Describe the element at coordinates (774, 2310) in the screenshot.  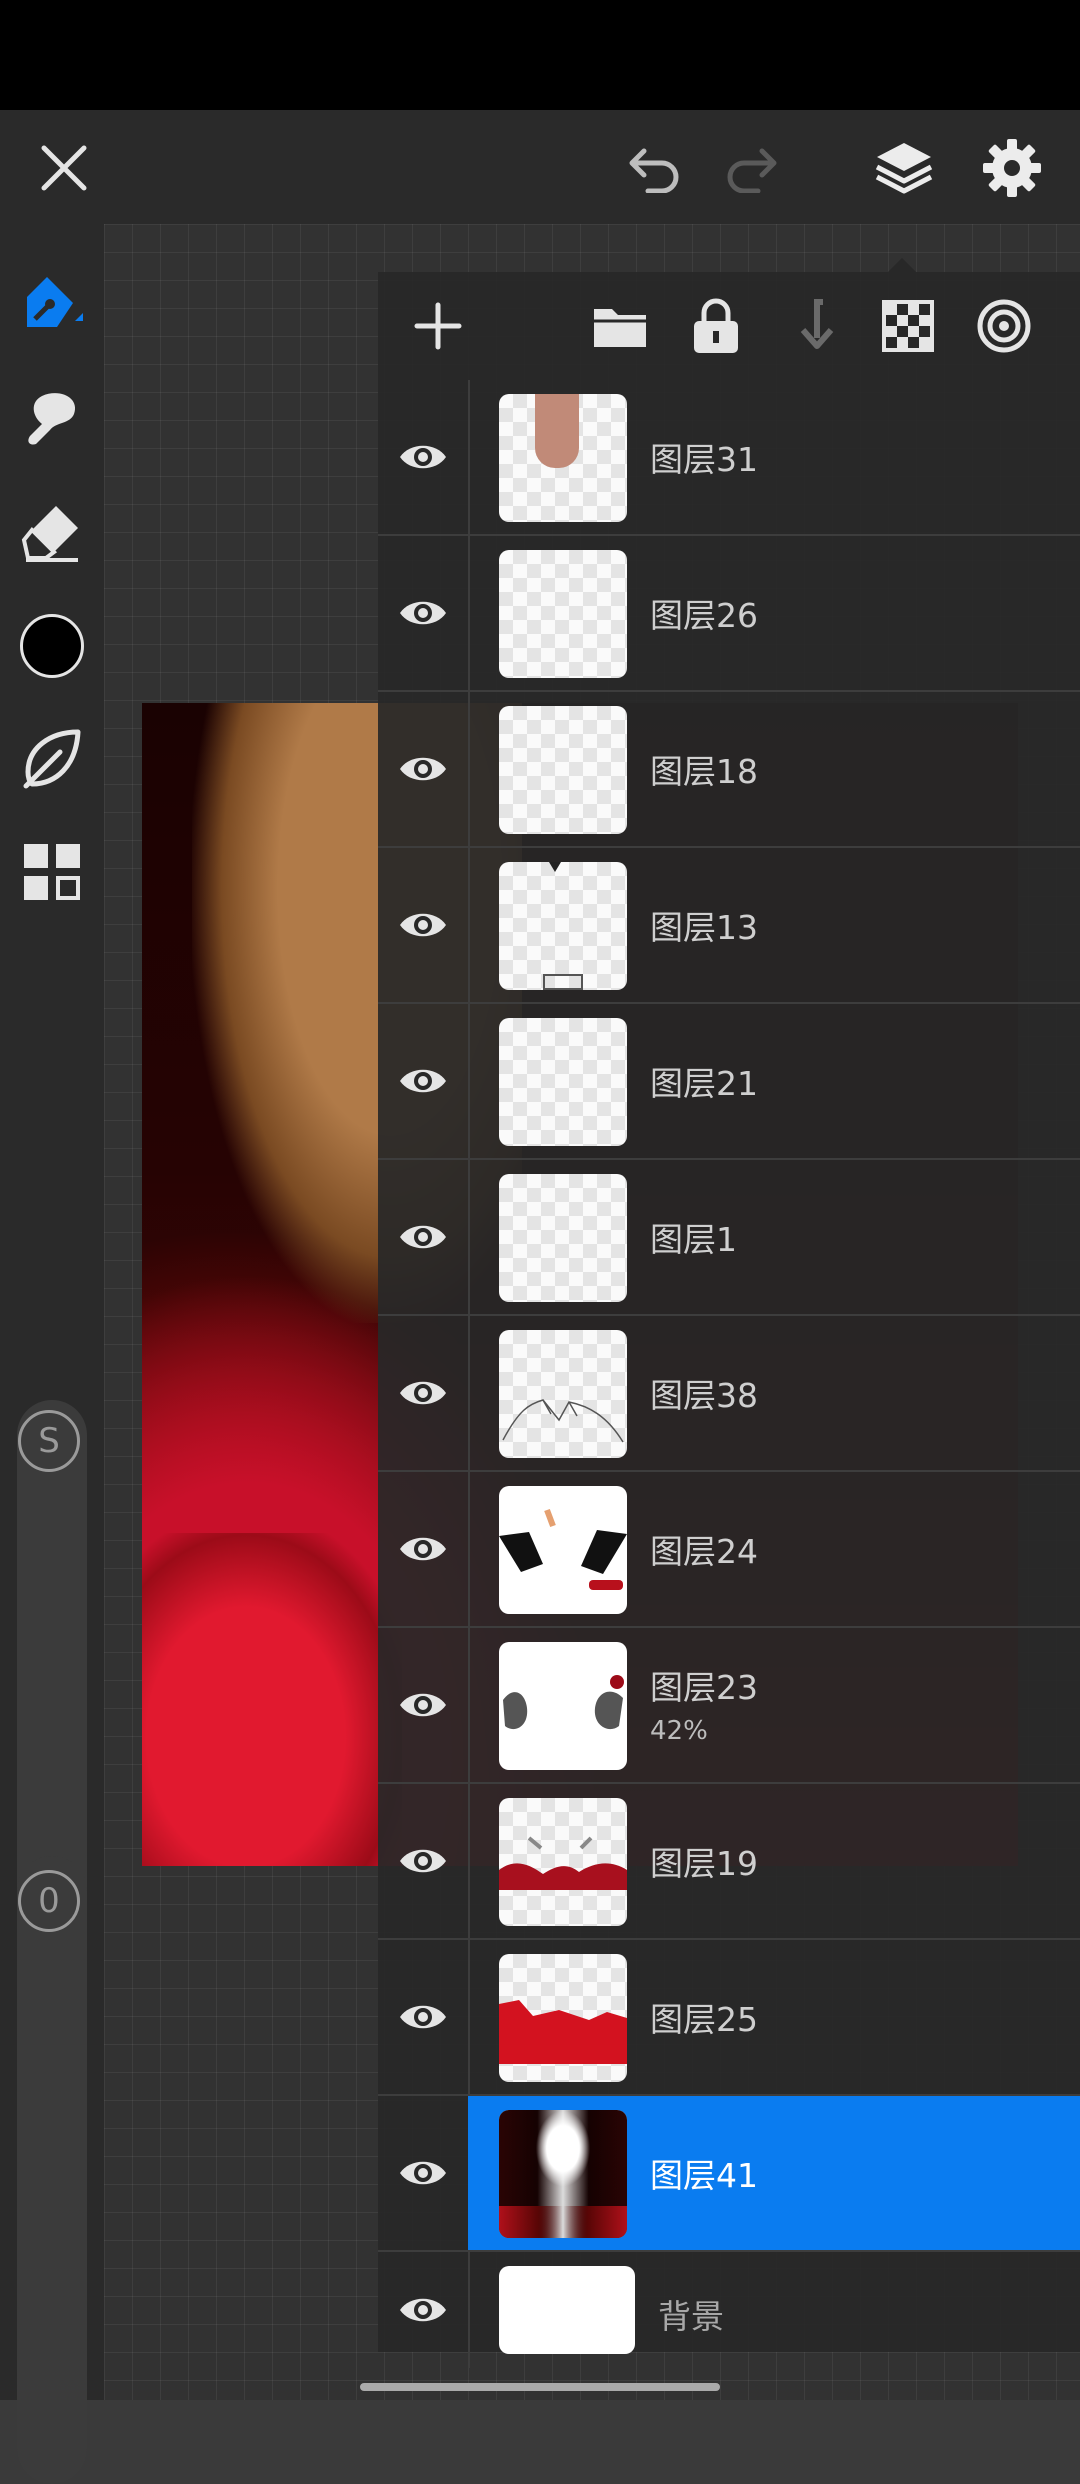
I see `layer-content: 背景` at that location.